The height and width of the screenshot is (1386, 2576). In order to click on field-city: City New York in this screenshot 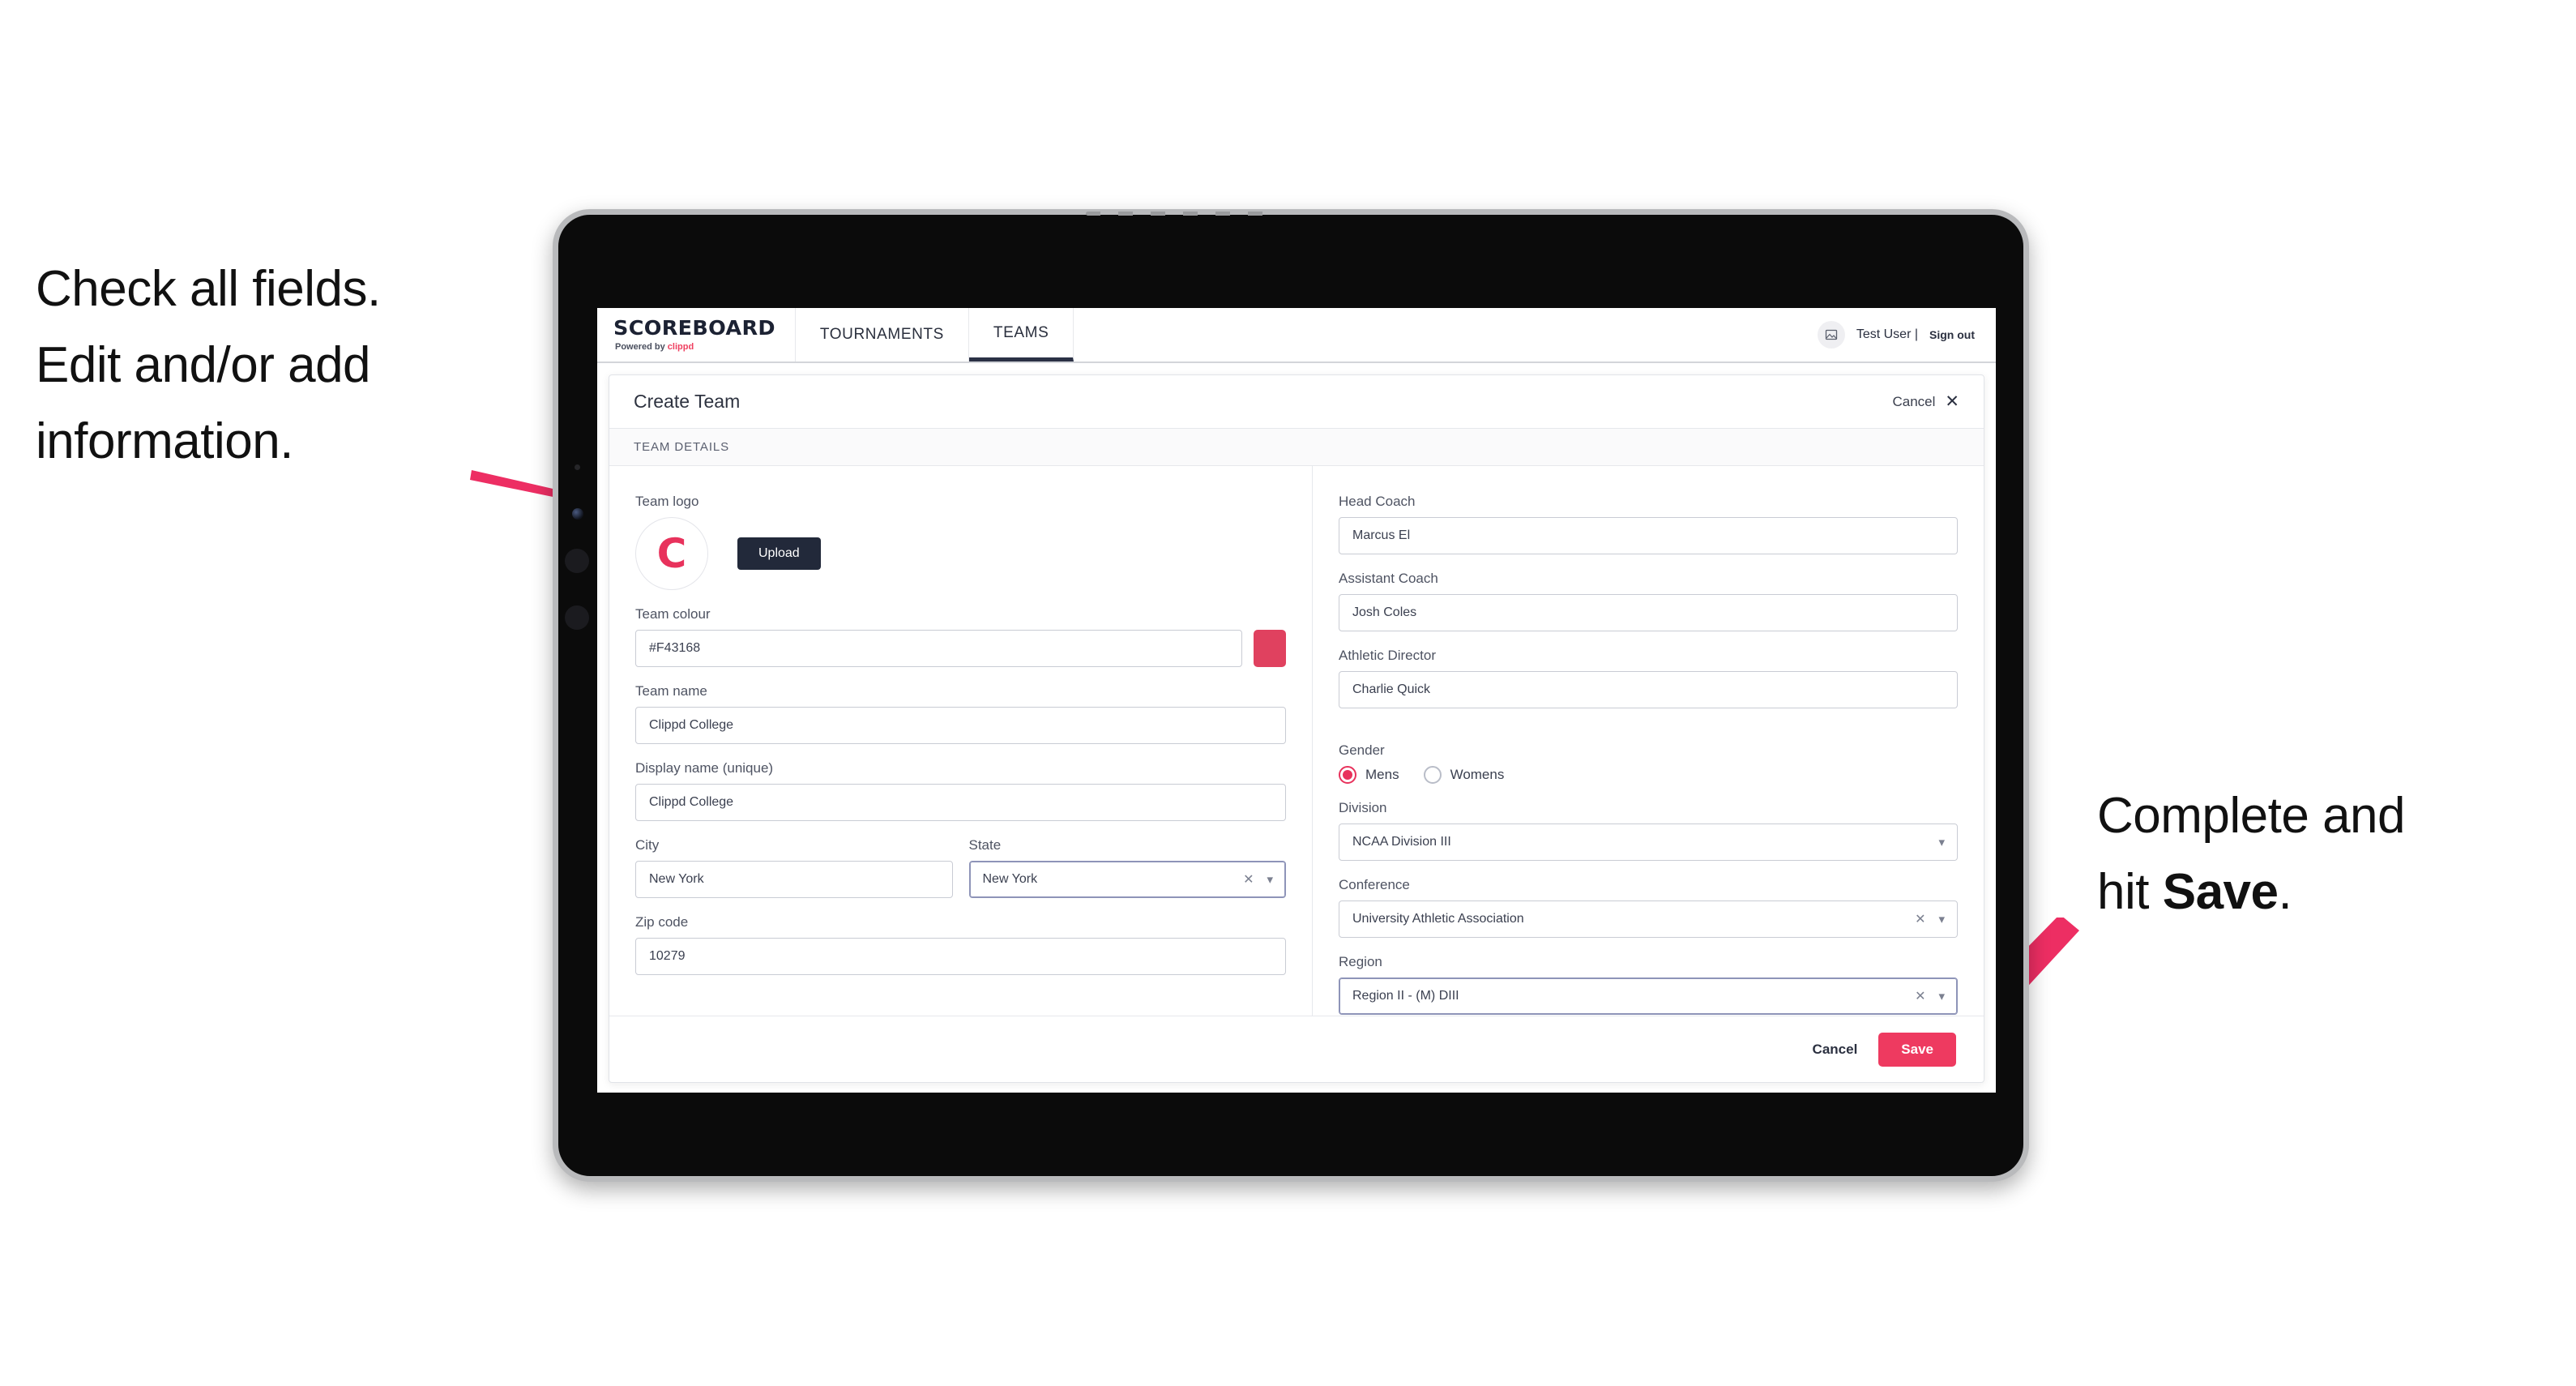, I will do `click(794, 867)`.